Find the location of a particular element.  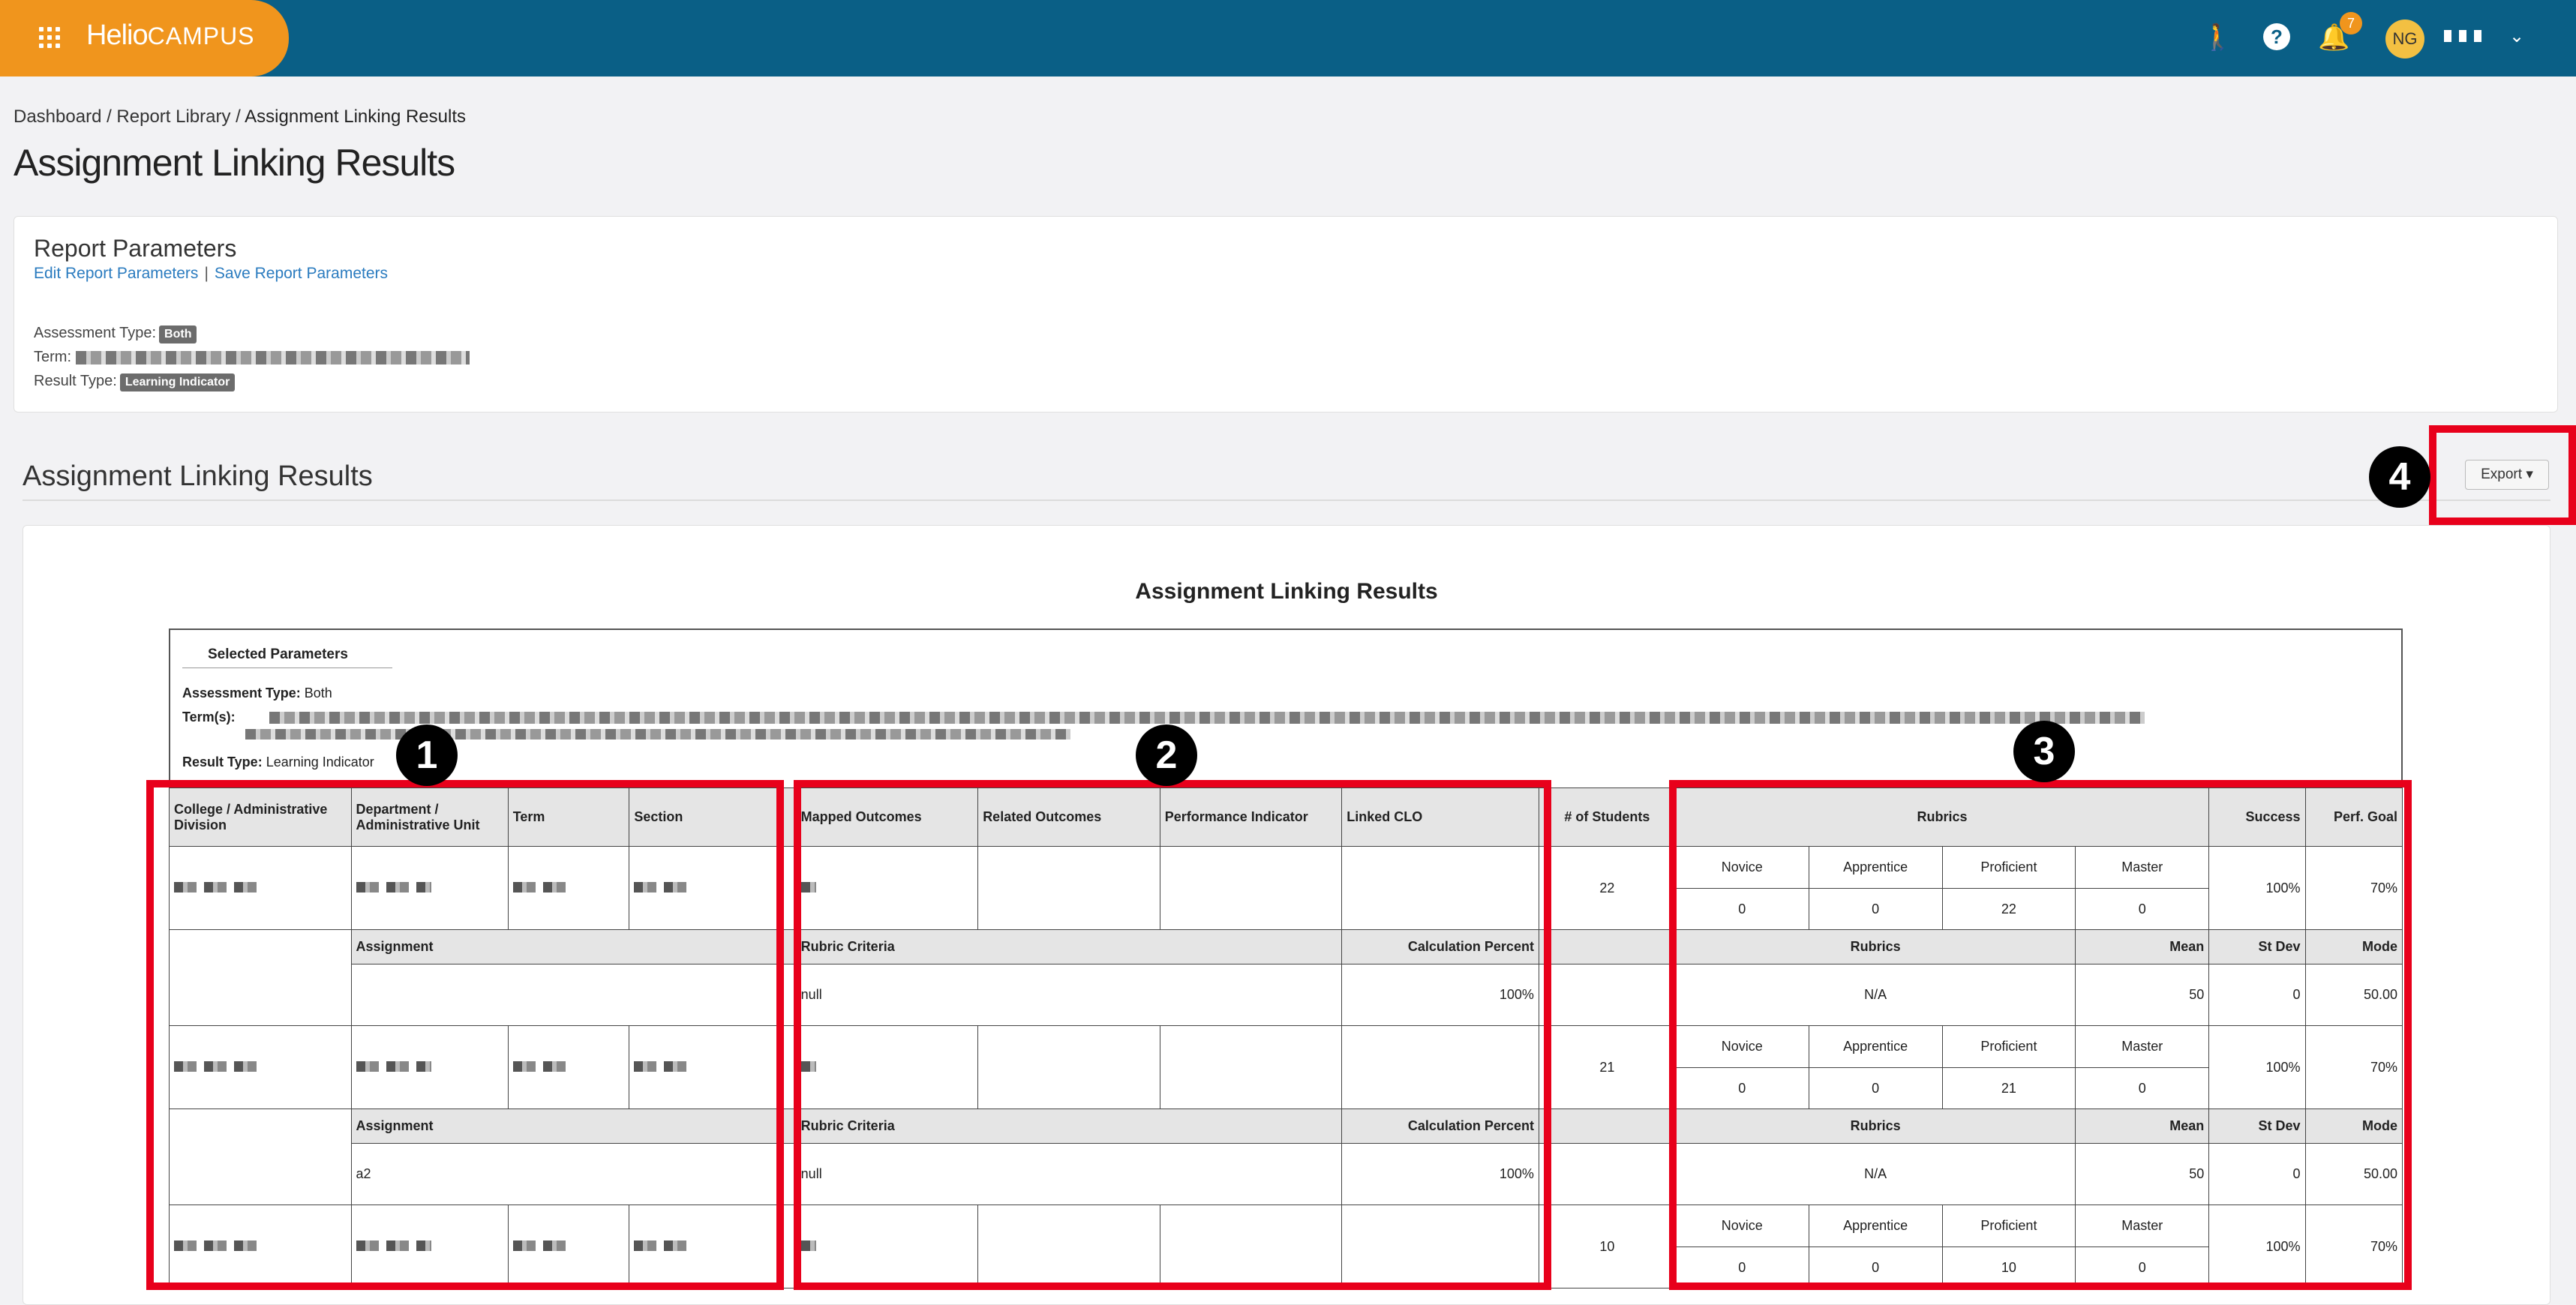

section-title: Assignment Linking Results is located at coordinates (198, 476).